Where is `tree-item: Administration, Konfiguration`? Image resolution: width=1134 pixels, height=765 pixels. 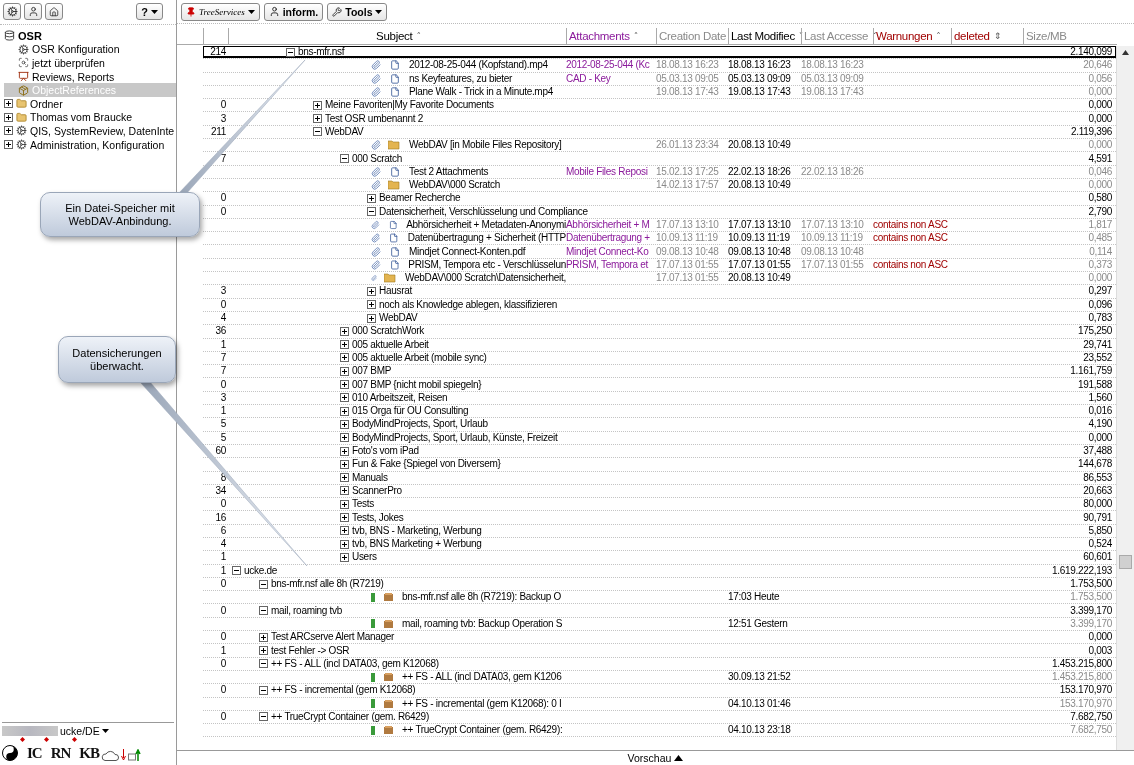 tree-item: Administration, Konfiguration is located at coordinates (90, 144).